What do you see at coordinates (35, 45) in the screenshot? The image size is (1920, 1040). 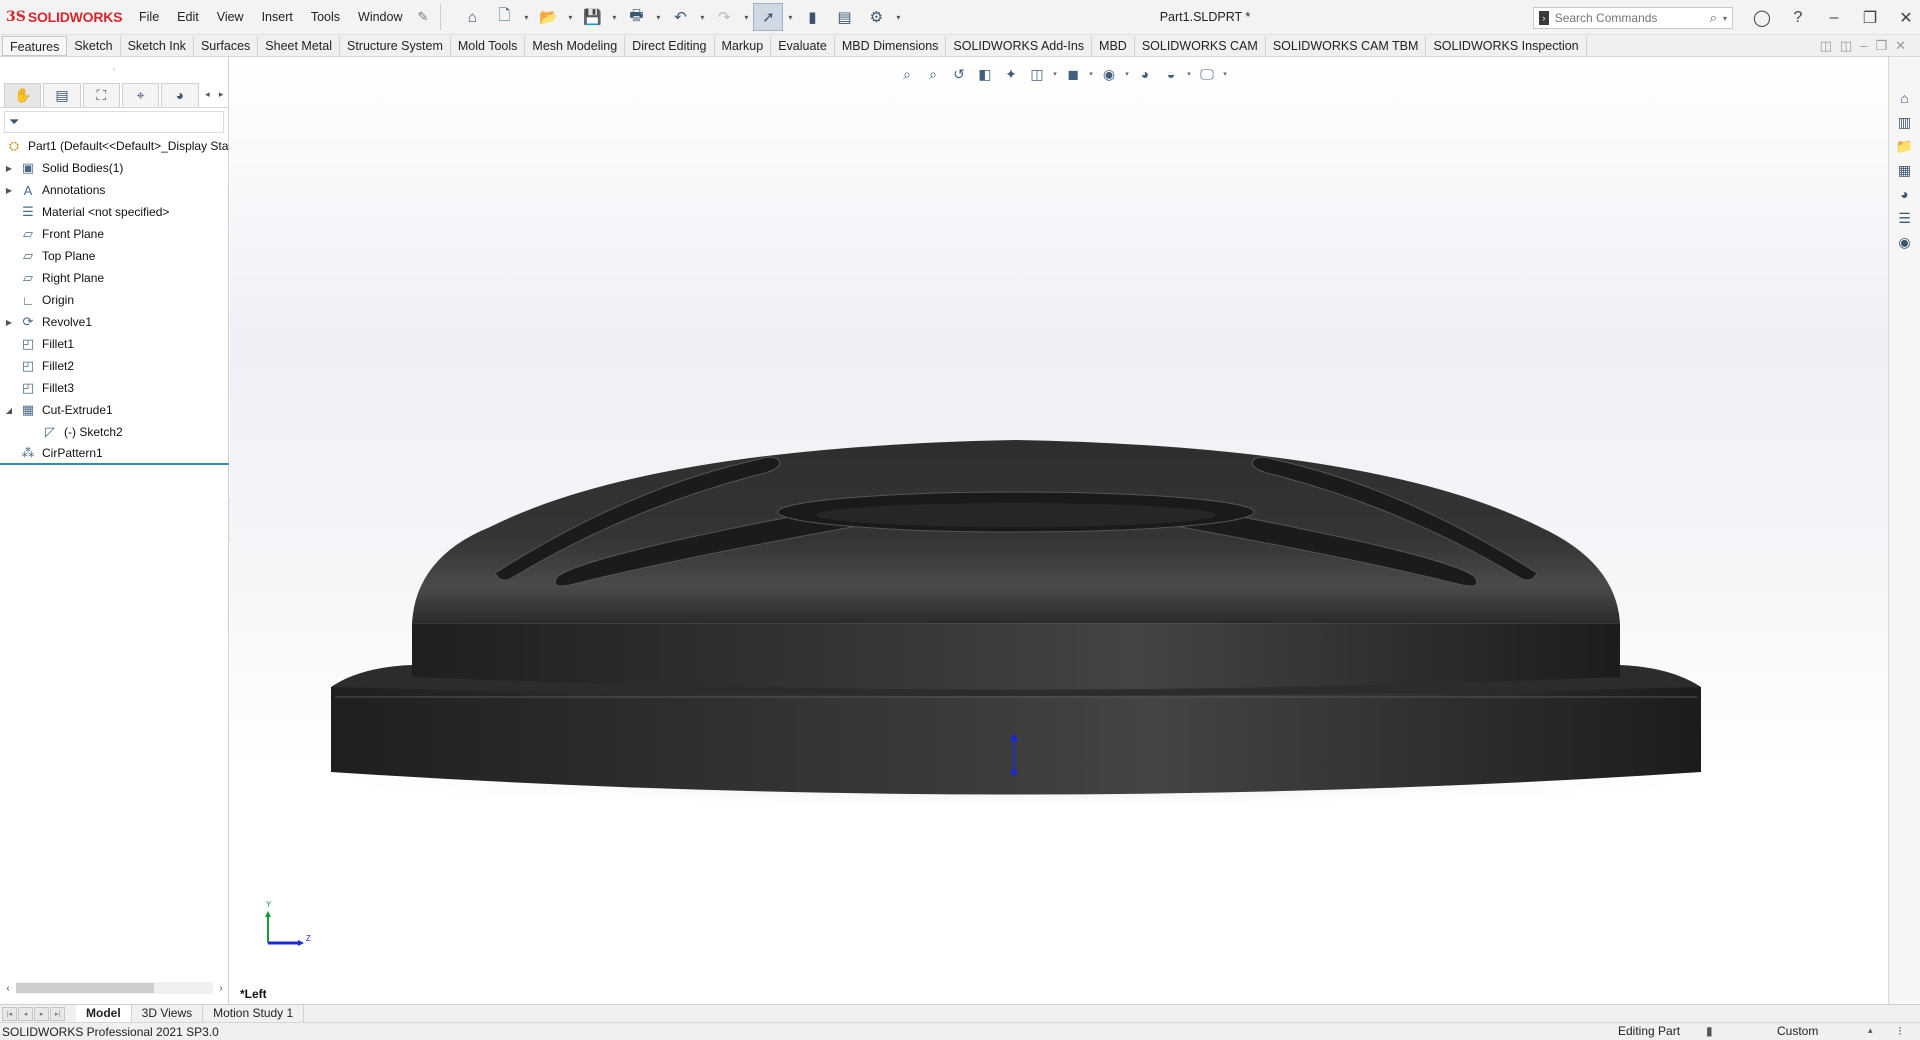 I see `tab-features: Features` at bounding box center [35, 45].